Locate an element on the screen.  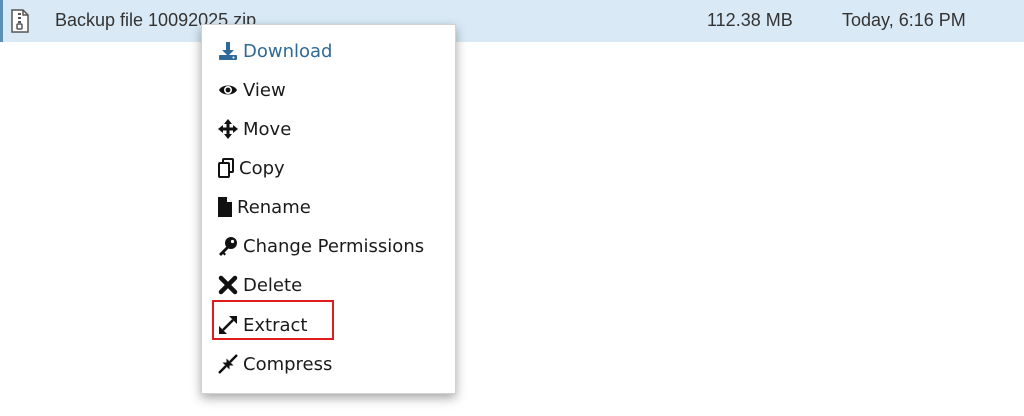
download-icon is located at coordinates (228, 51).